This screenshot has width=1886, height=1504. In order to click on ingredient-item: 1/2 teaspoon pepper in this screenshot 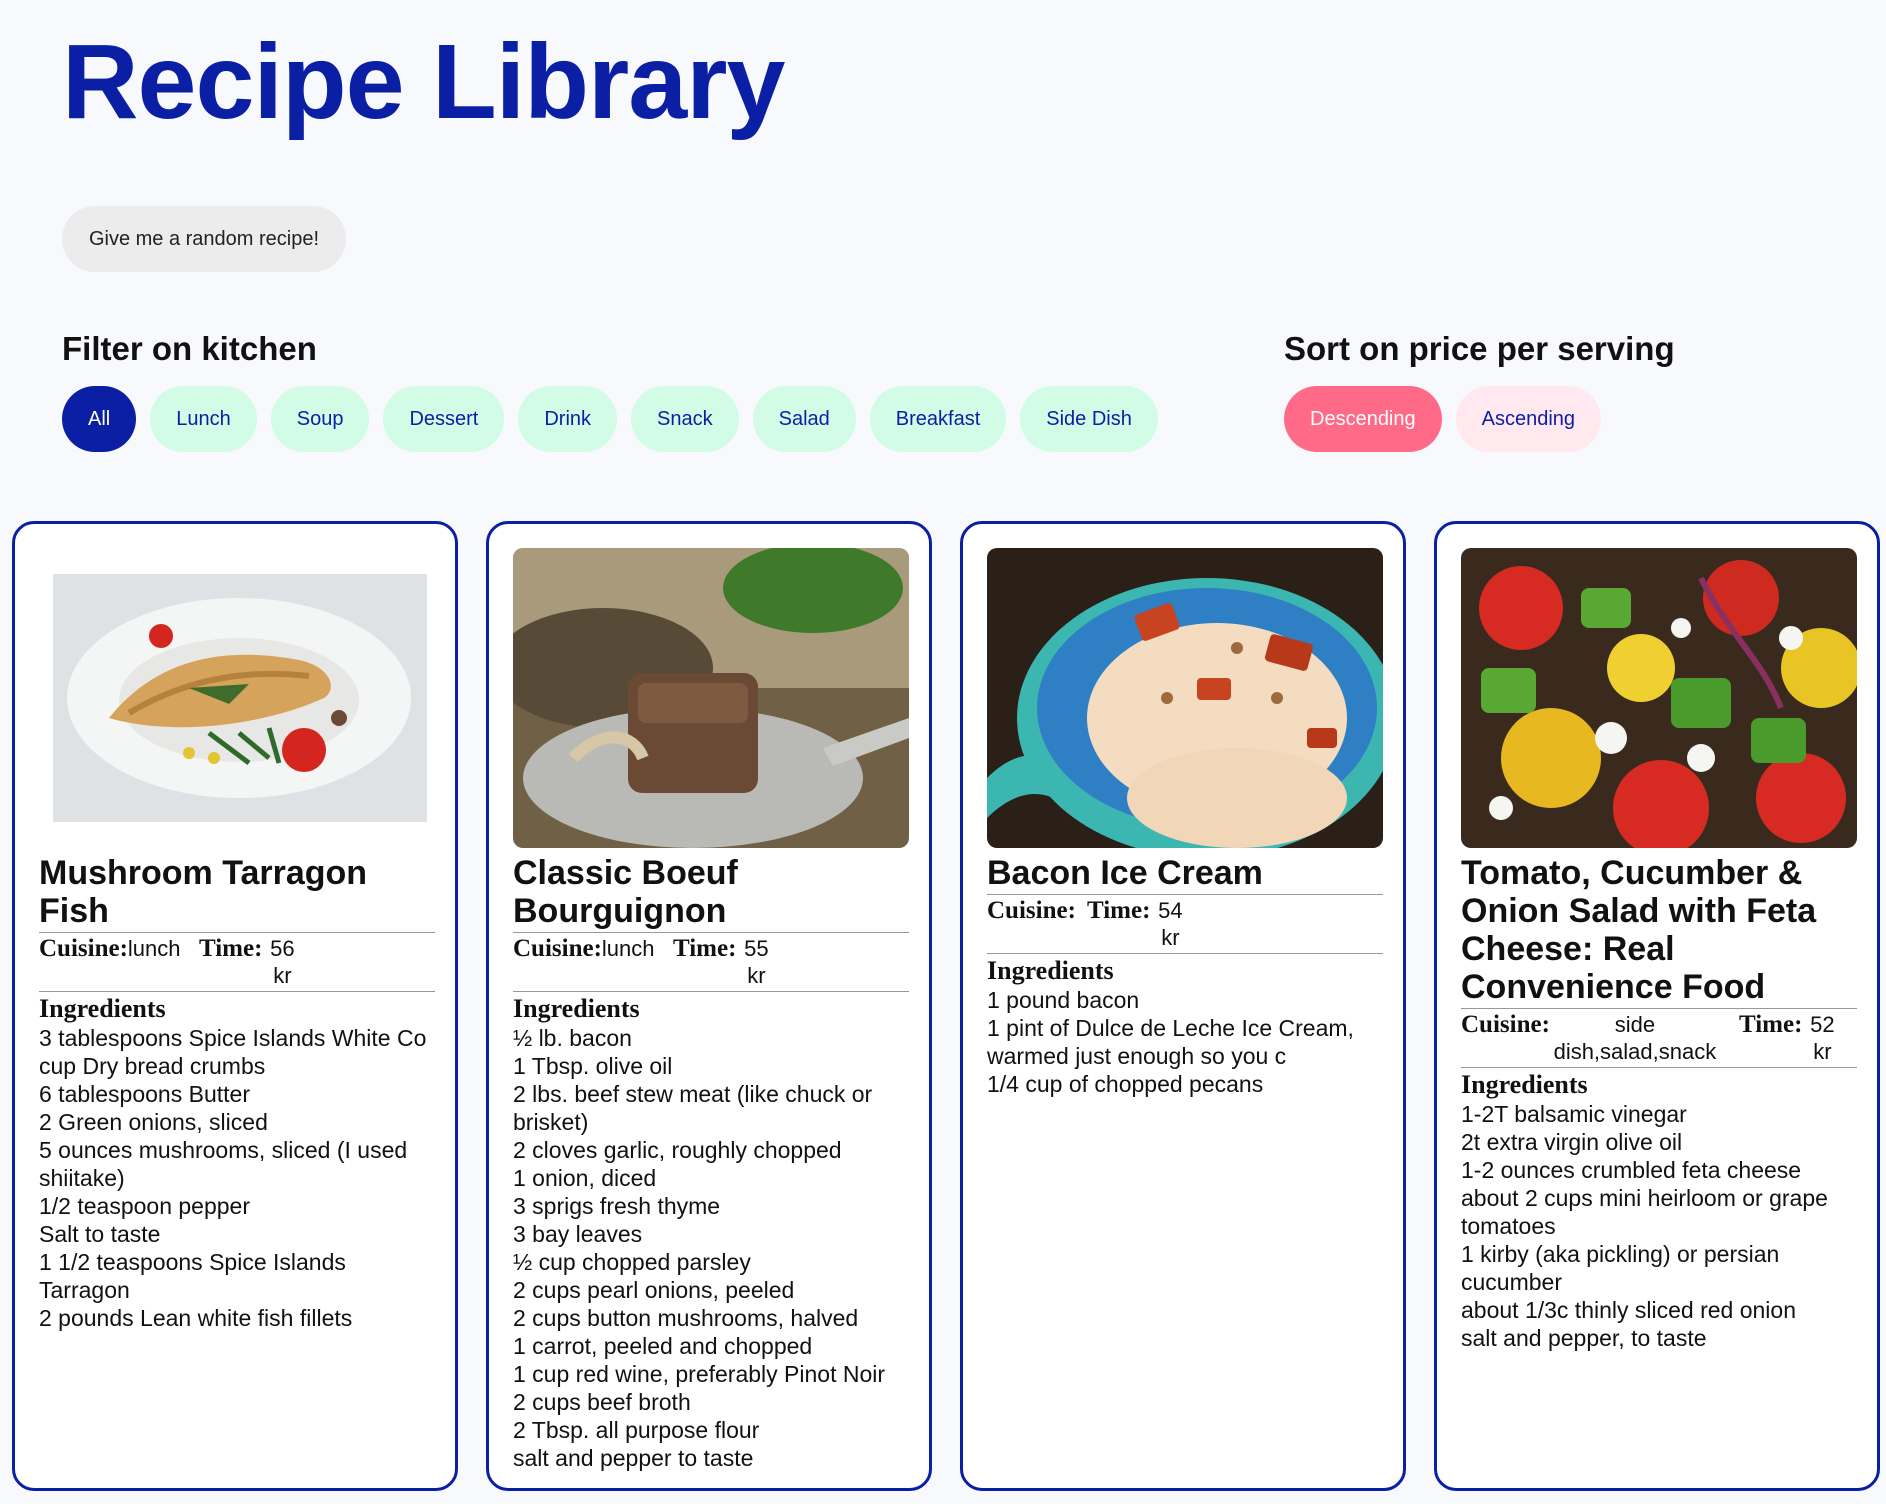, I will do `click(145, 1206)`.